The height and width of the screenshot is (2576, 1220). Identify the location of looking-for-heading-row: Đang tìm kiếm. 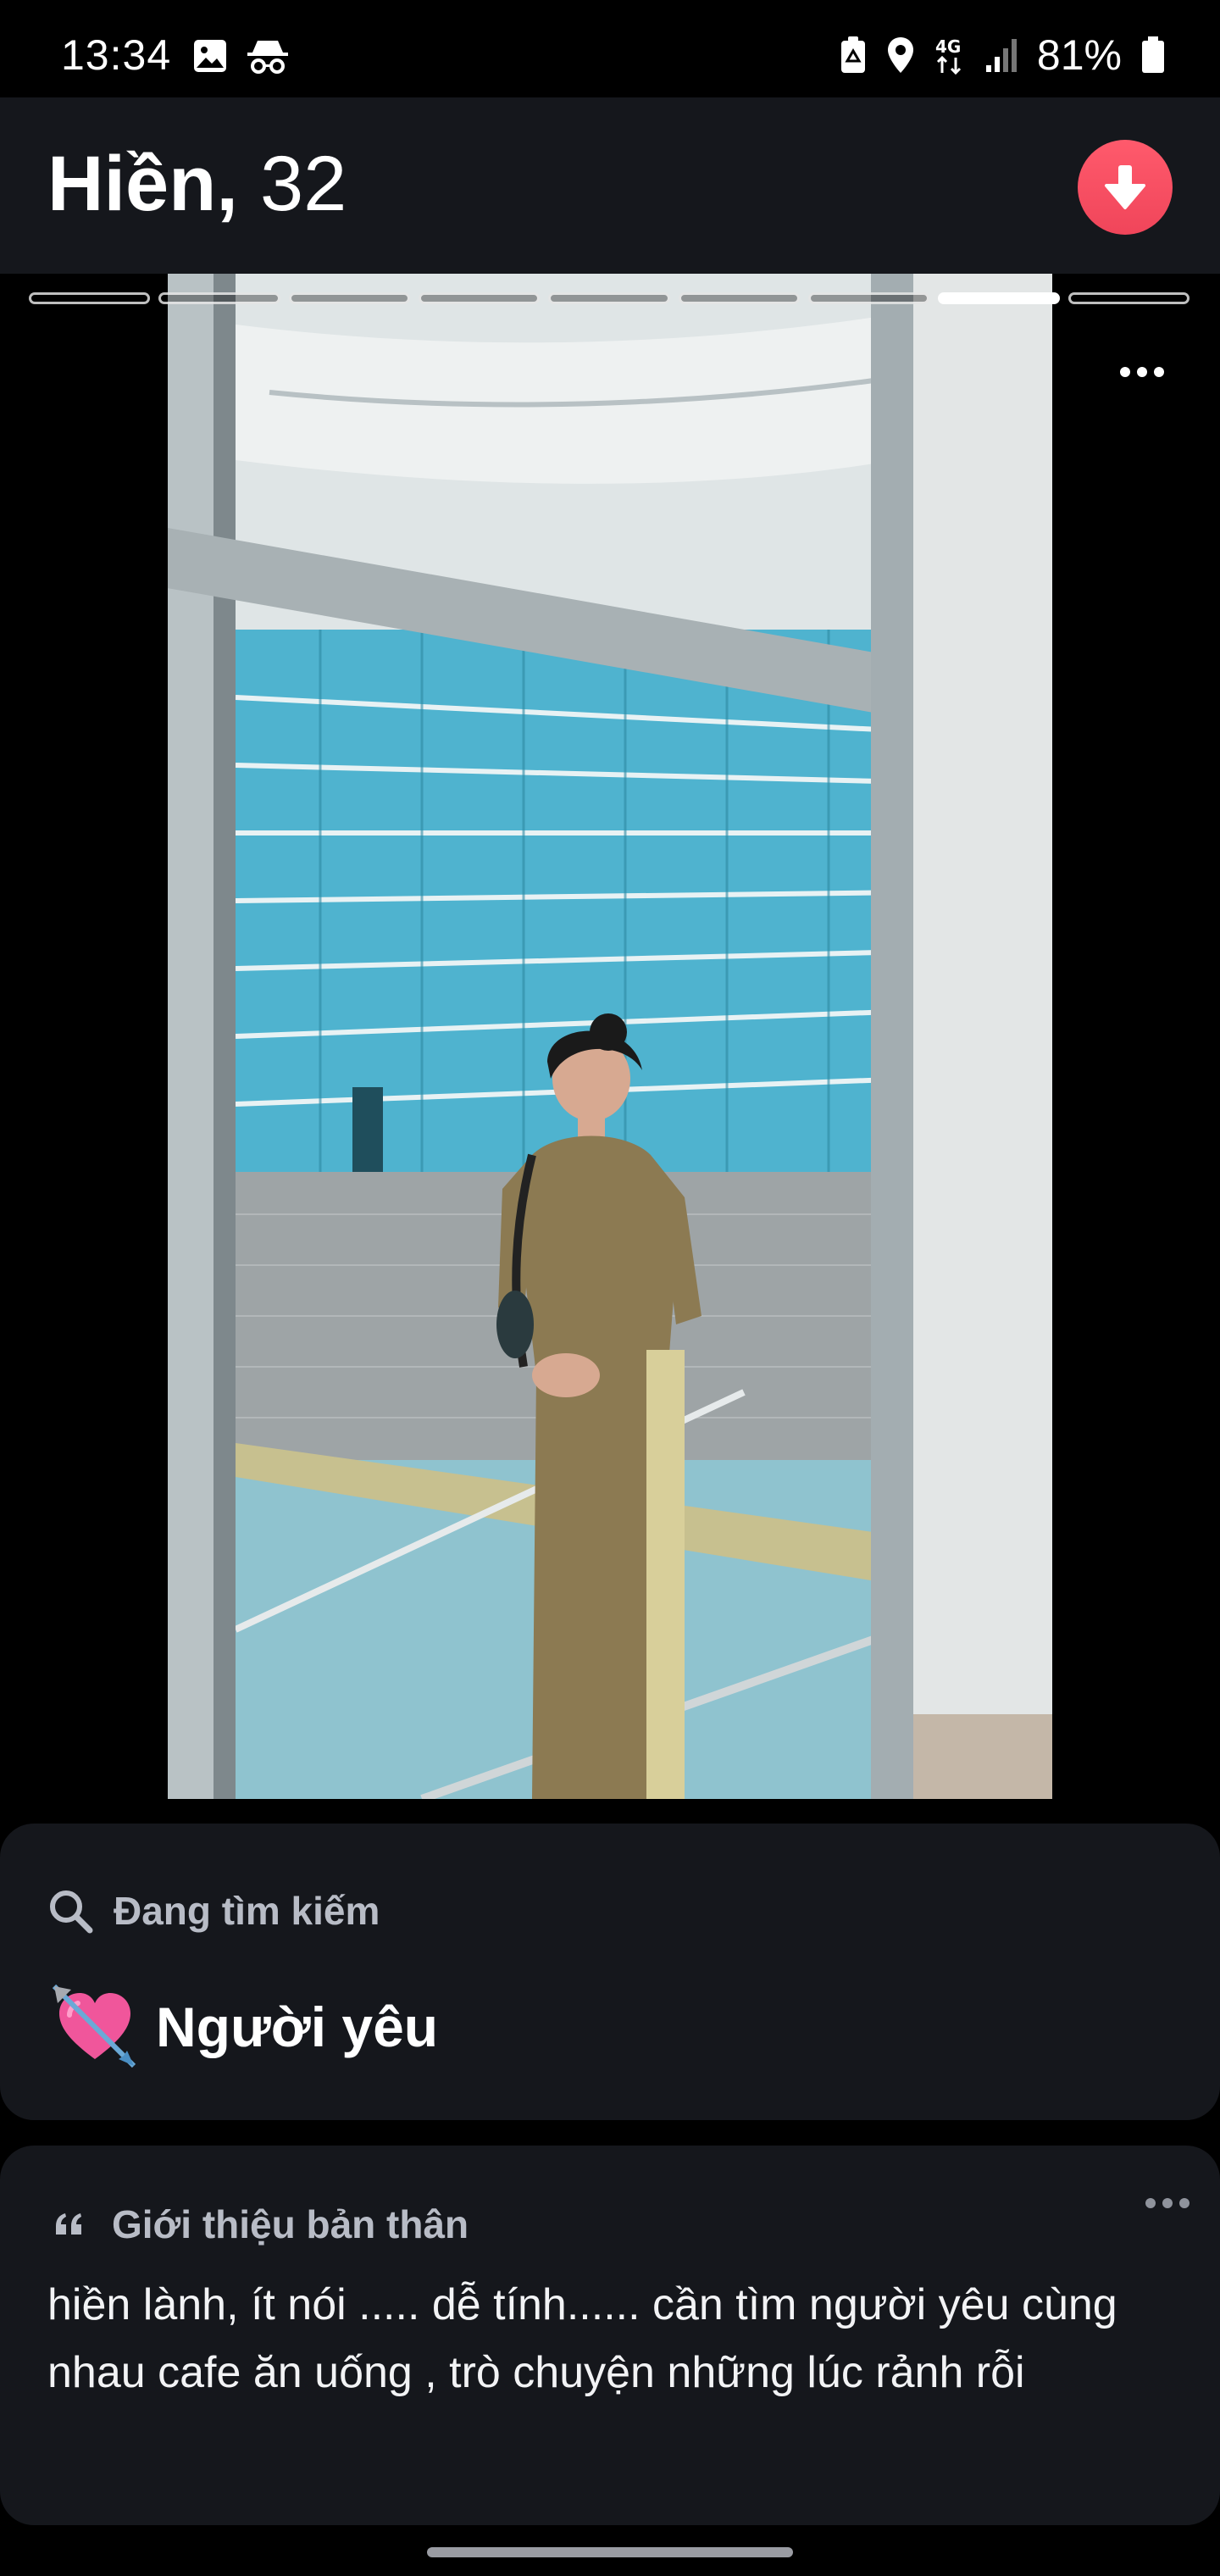
(213, 1911).